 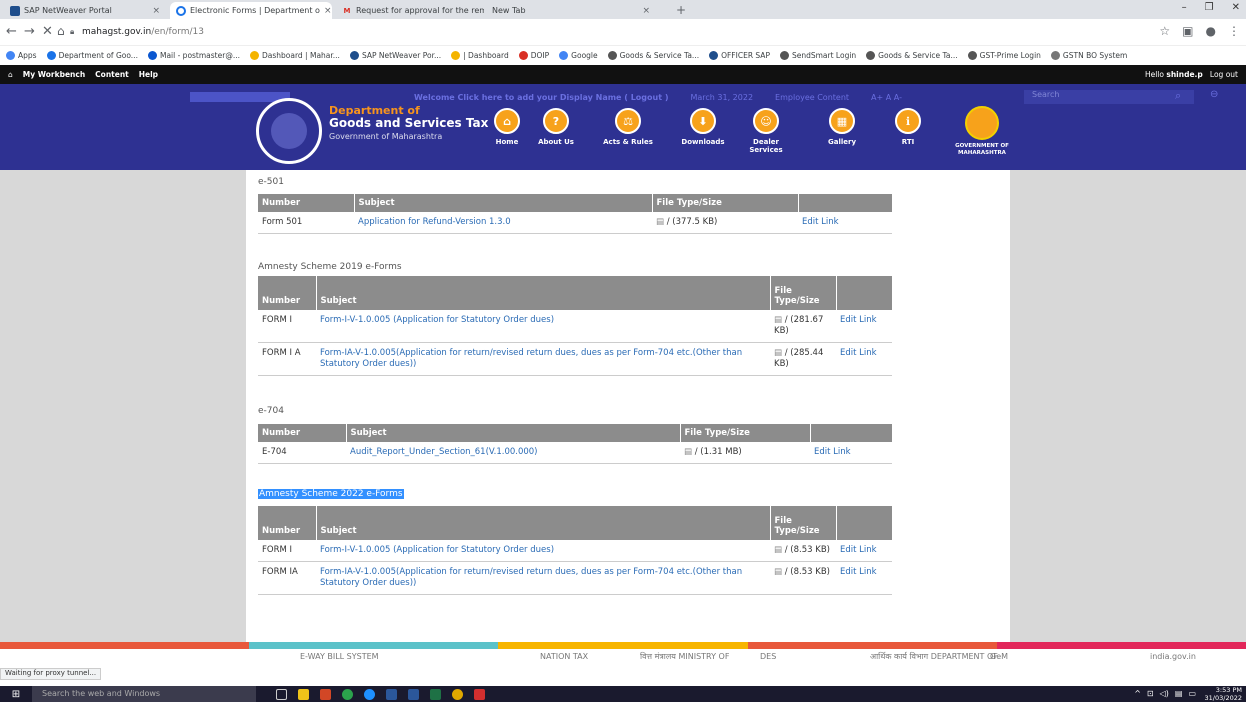 What do you see at coordinates (144, 694) in the screenshot?
I see `taskbar-search-input: Search the web and Windows` at bounding box center [144, 694].